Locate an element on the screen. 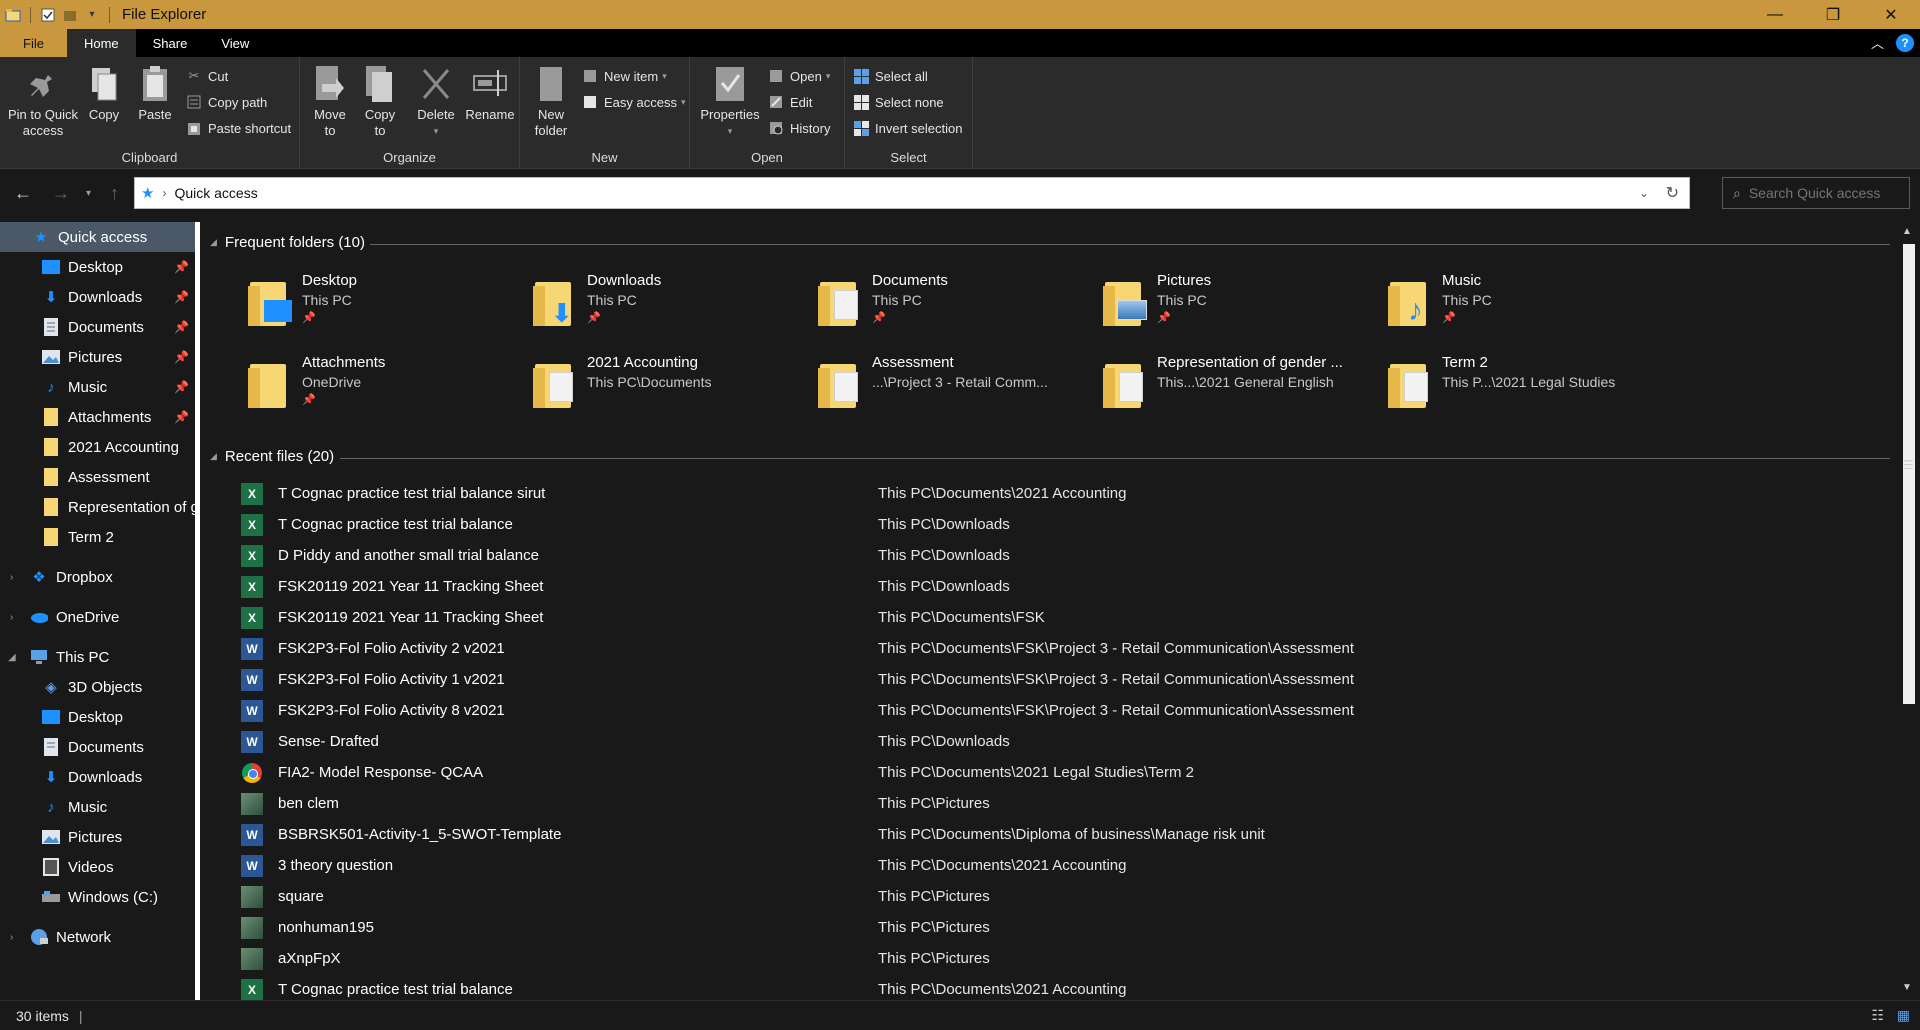  new-item-button: New item ▾ is located at coordinates (624, 76).